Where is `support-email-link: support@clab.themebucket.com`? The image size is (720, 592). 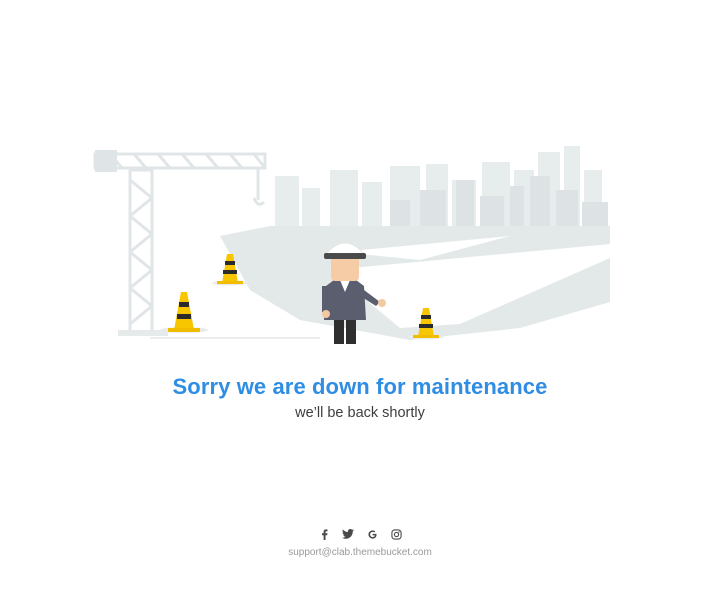 support-email-link: support@clab.themebucket.com is located at coordinates (360, 552).